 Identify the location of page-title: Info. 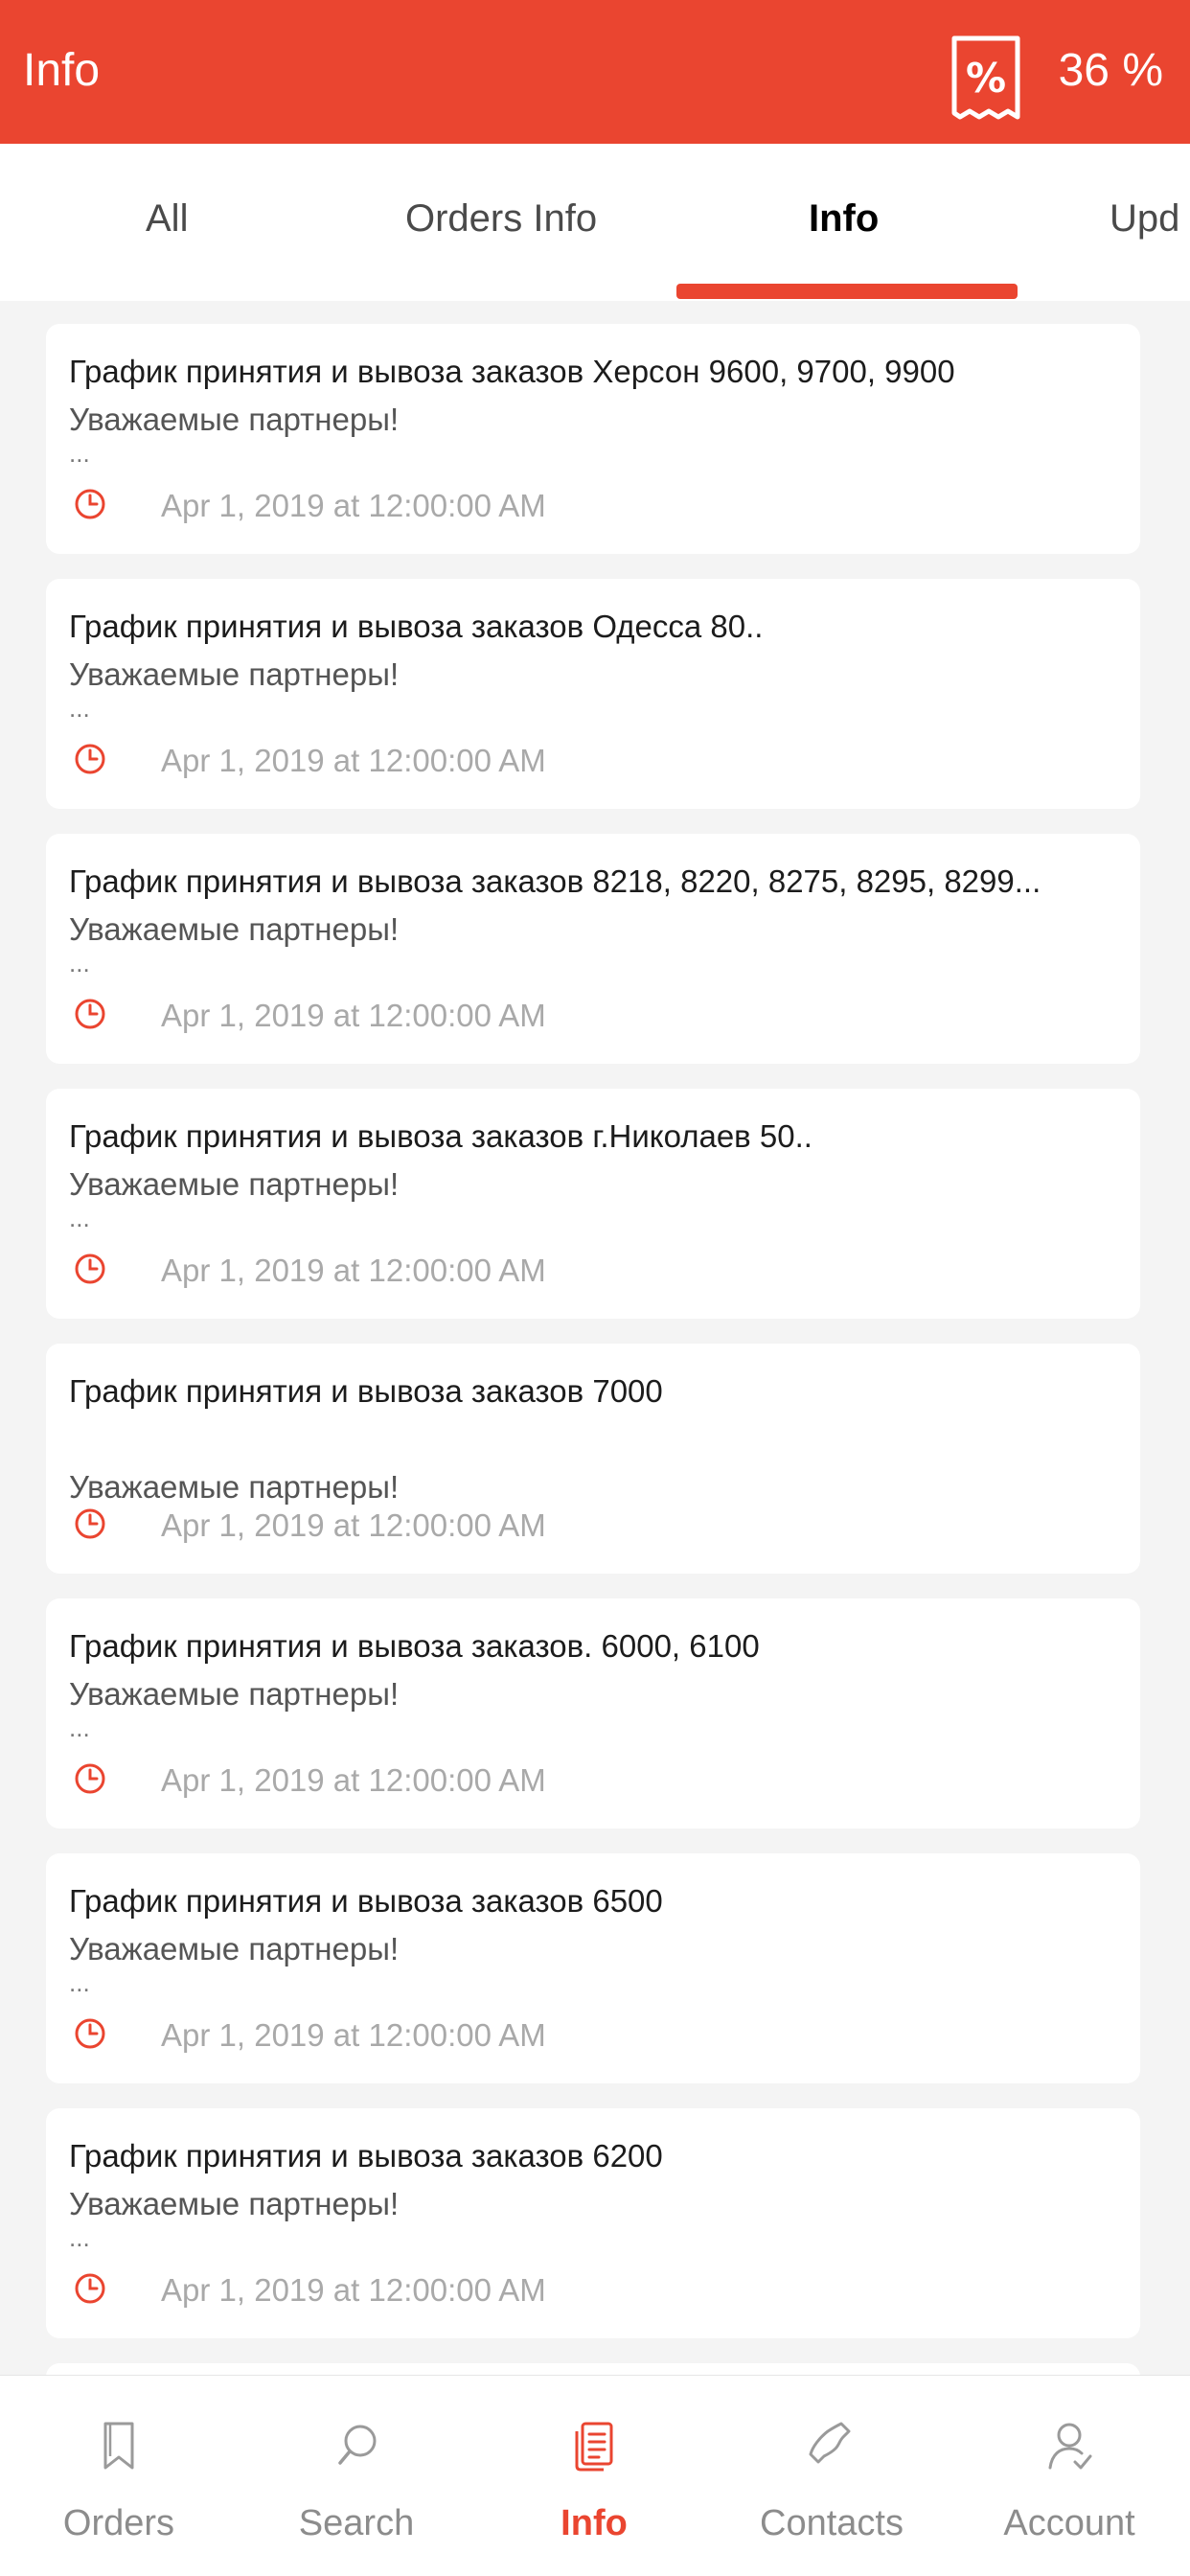
(62, 70).